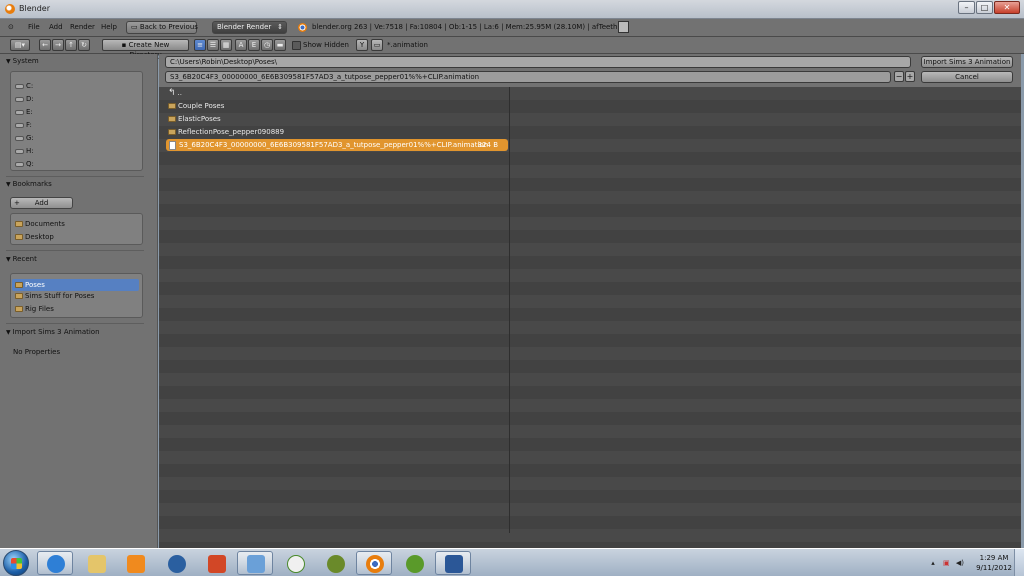 The width and height of the screenshot is (1024, 576). I want to click on render-engine-dropdown: Blender Render ⇕, so click(249, 27).